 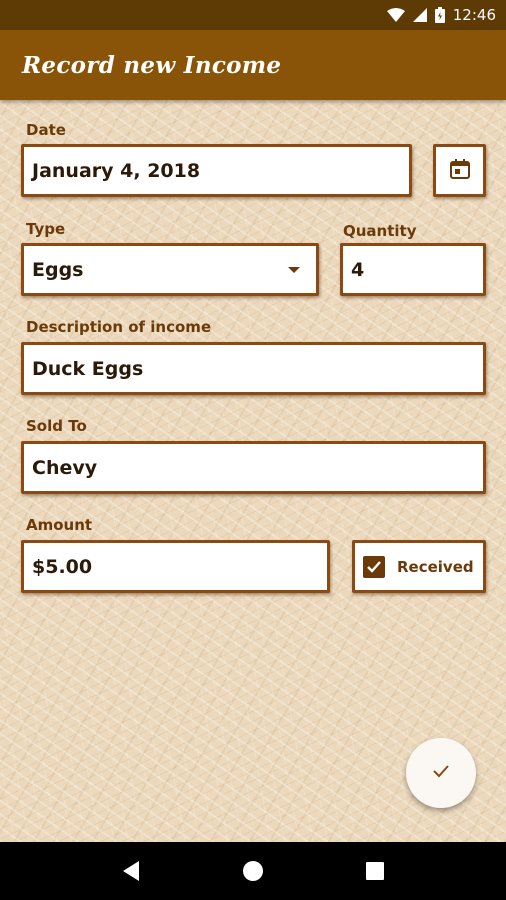 I want to click on recents-button, so click(x=375, y=871).